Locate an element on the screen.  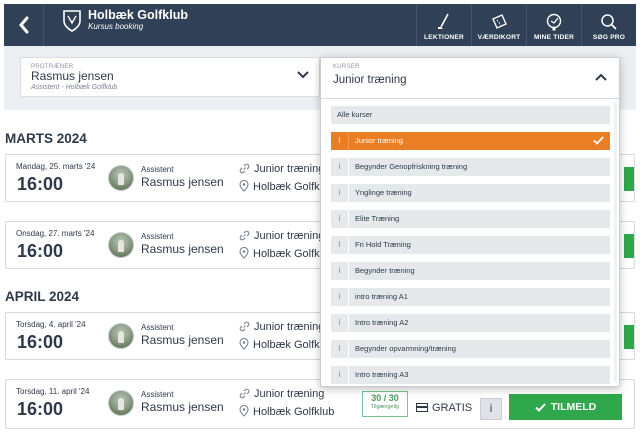
back-button is located at coordinates (24, 25).